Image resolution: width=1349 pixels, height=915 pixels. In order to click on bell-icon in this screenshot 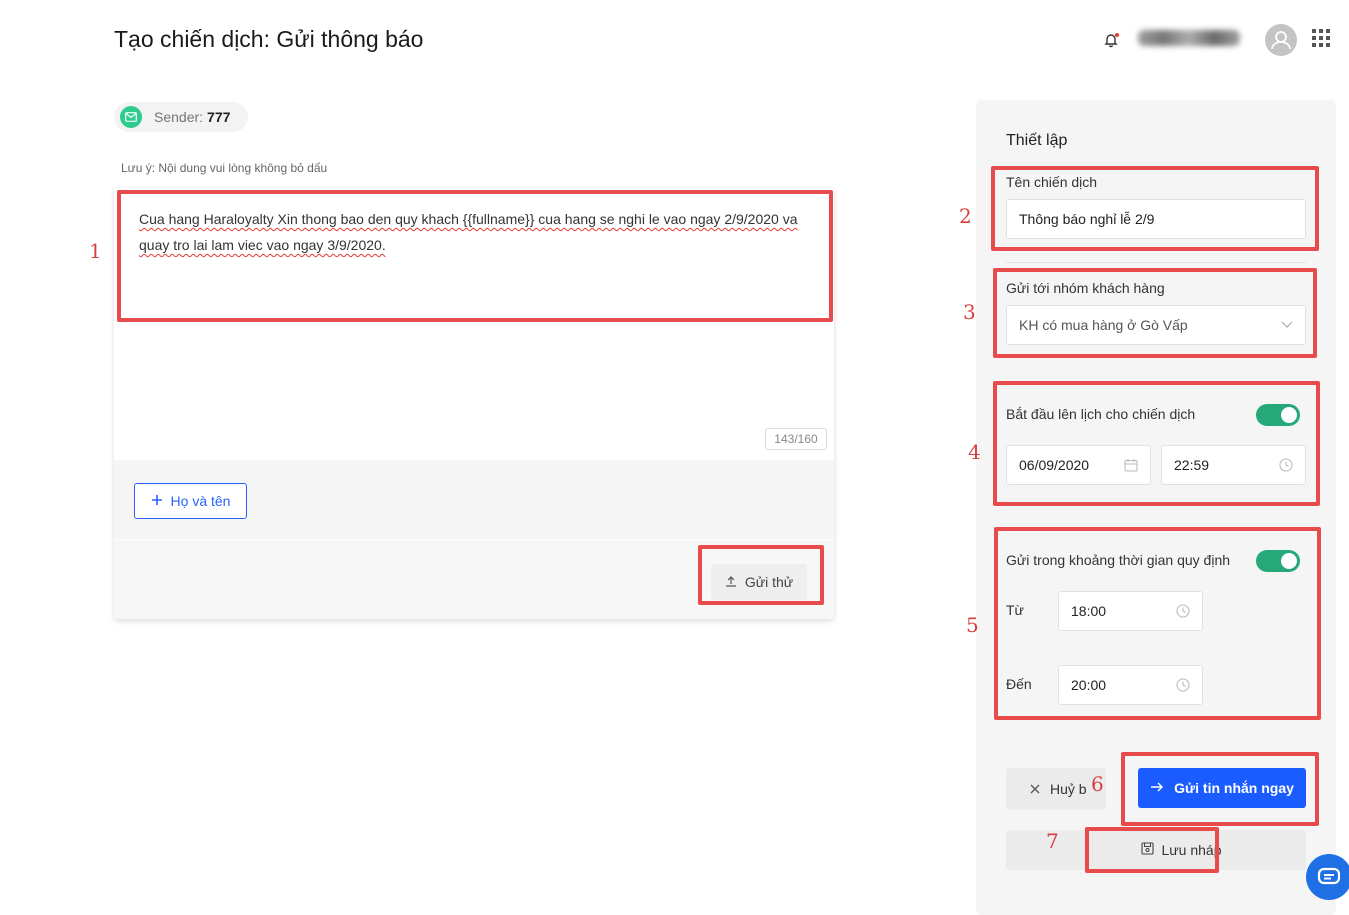, I will do `click(1111, 40)`.